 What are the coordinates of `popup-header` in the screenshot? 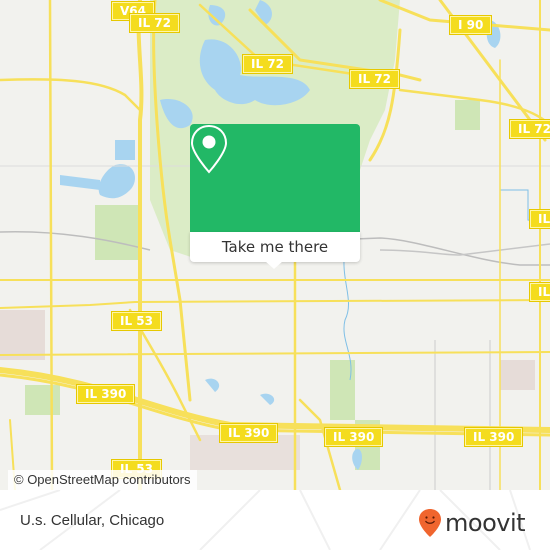 It's located at (275, 178).